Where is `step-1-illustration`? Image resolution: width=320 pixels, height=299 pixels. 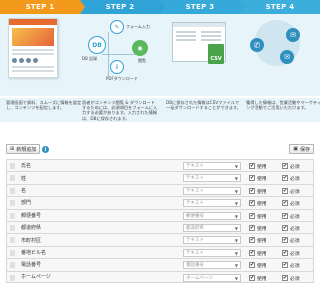 step-1-illustration is located at coordinates (40, 55).